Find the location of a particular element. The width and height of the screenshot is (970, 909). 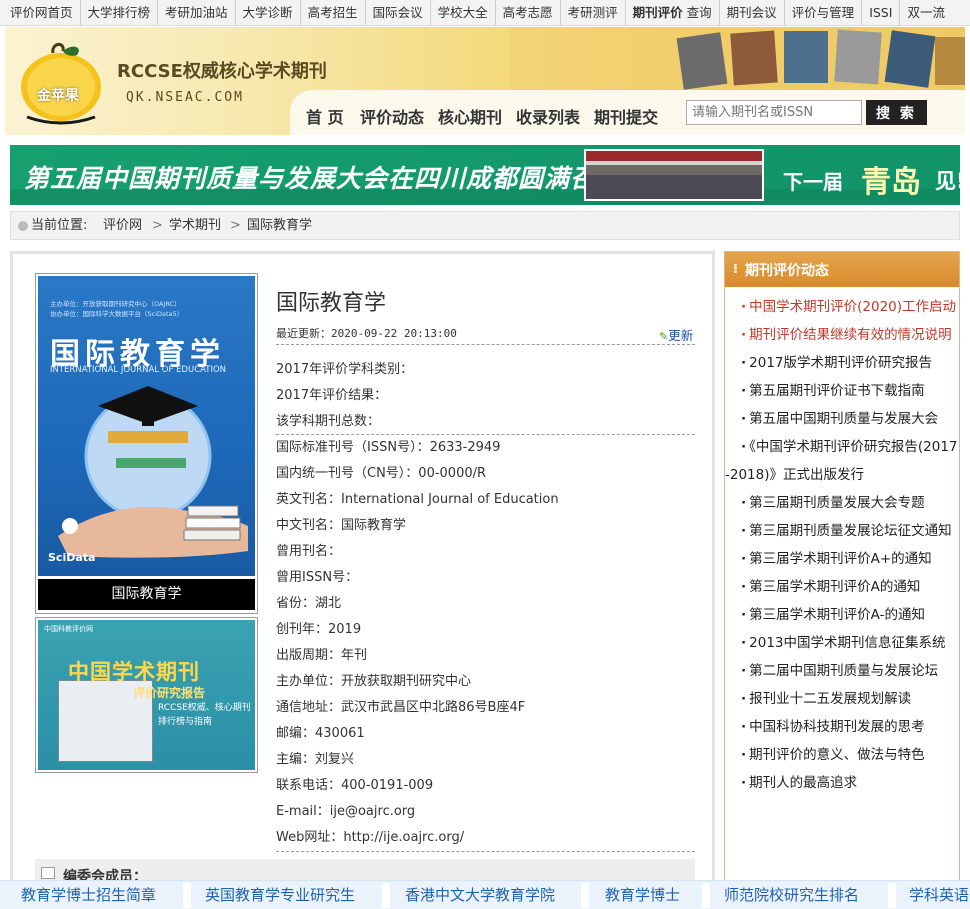

news-item: · 第三届学术期刊评价A的通知 is located at coordinates (842, 587).